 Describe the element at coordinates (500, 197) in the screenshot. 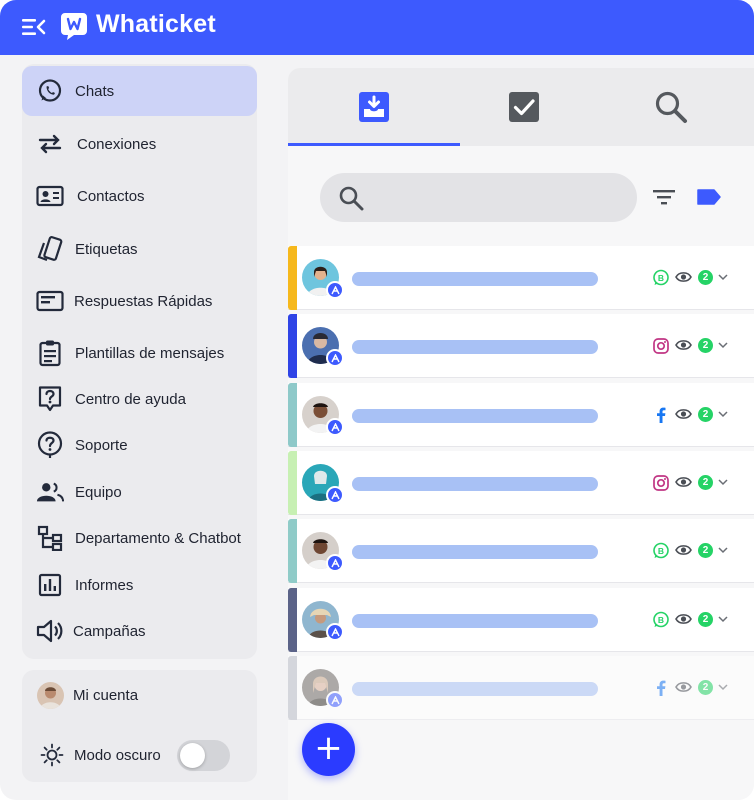

I see `search-input` at that location.